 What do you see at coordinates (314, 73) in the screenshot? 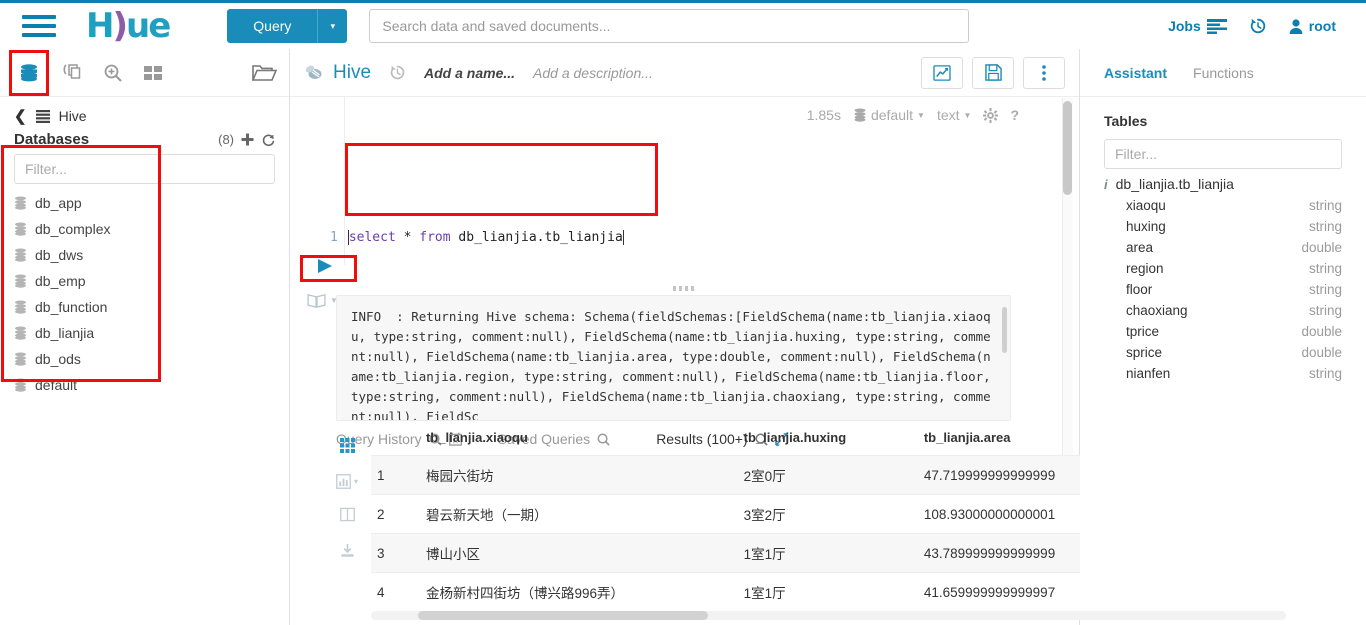
I see `hive-bee-icon` at bounding box center [314, 73].